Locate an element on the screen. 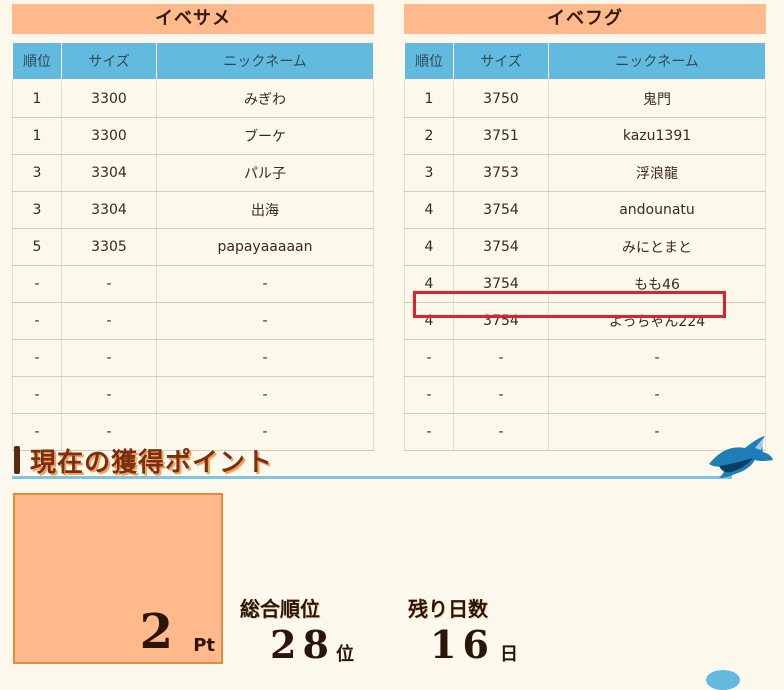  table-row: 1 3300 みぎわ is located at coordinates (193, 98).